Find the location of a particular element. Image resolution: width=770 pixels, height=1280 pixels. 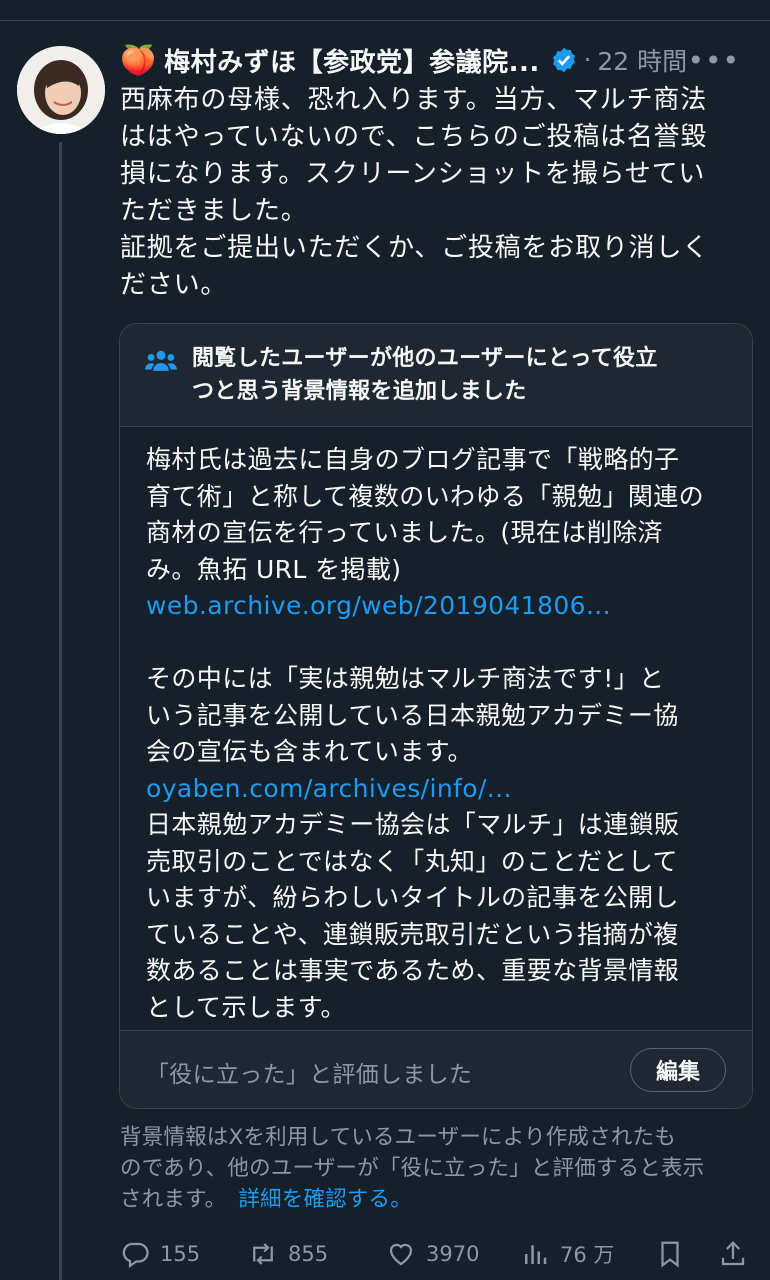

repost-icon is located at coordinates (263, 1254).